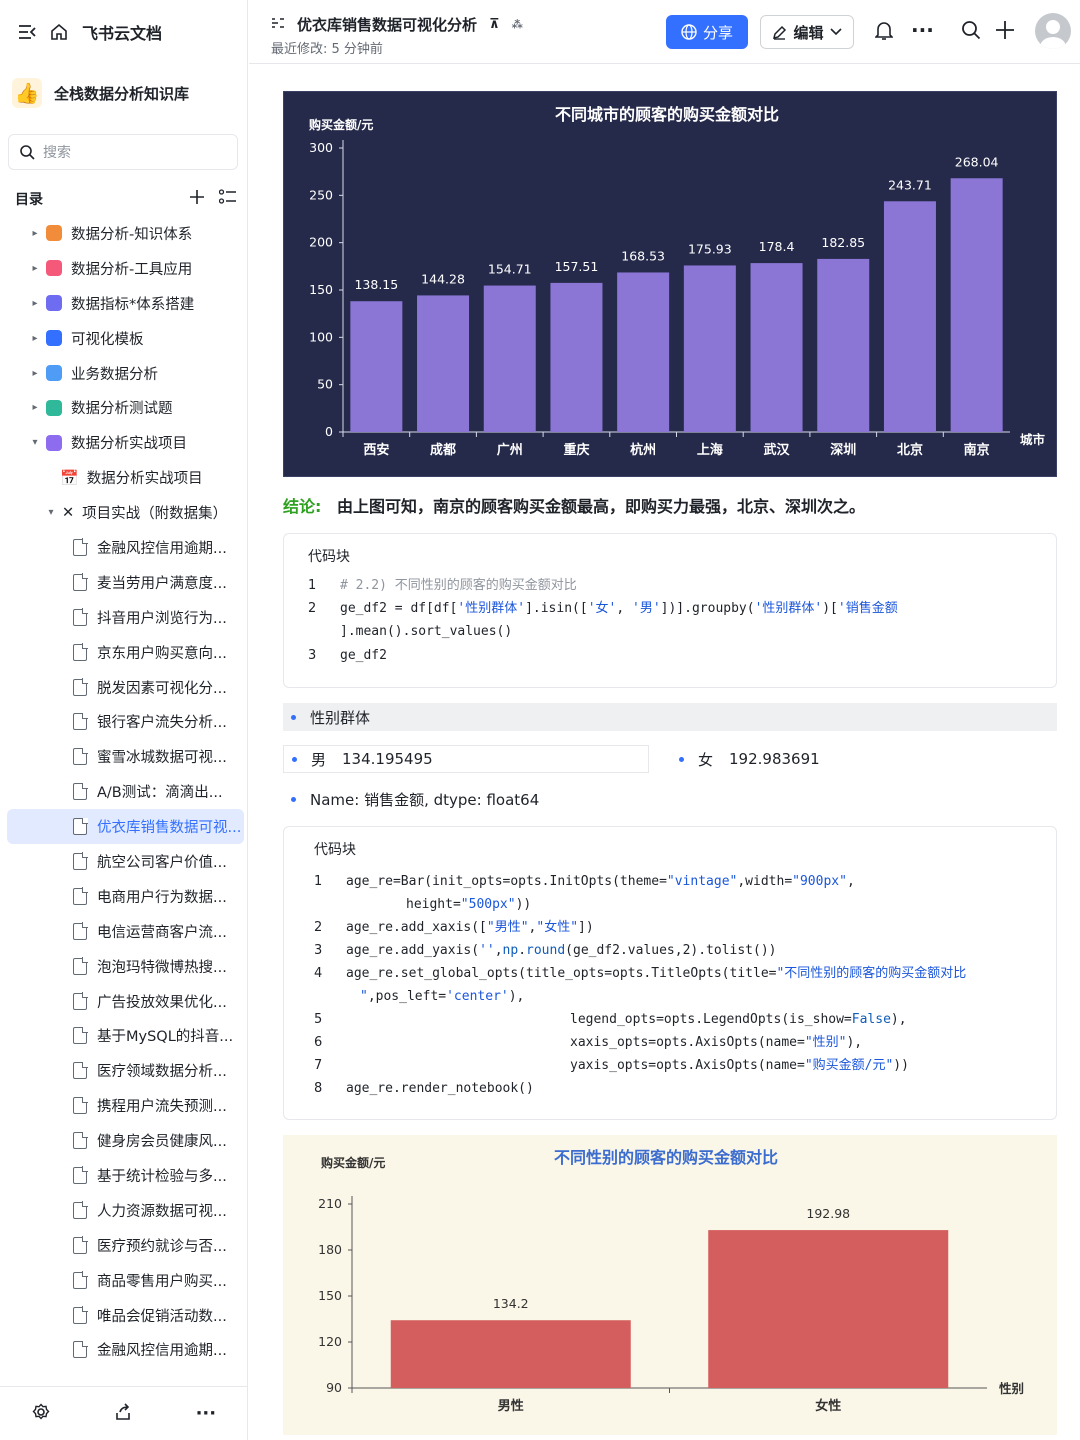  What do you see at coordinates (1005, 32) in the screenshot?
I see `new-doc-icon` at bounding box center [1005, 32].